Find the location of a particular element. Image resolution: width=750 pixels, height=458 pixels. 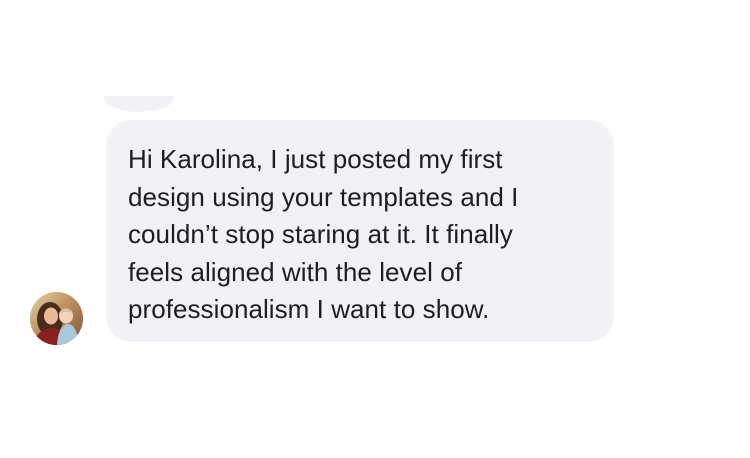

message-line: feels aligned with the level of is located at coordinates (295, 271).